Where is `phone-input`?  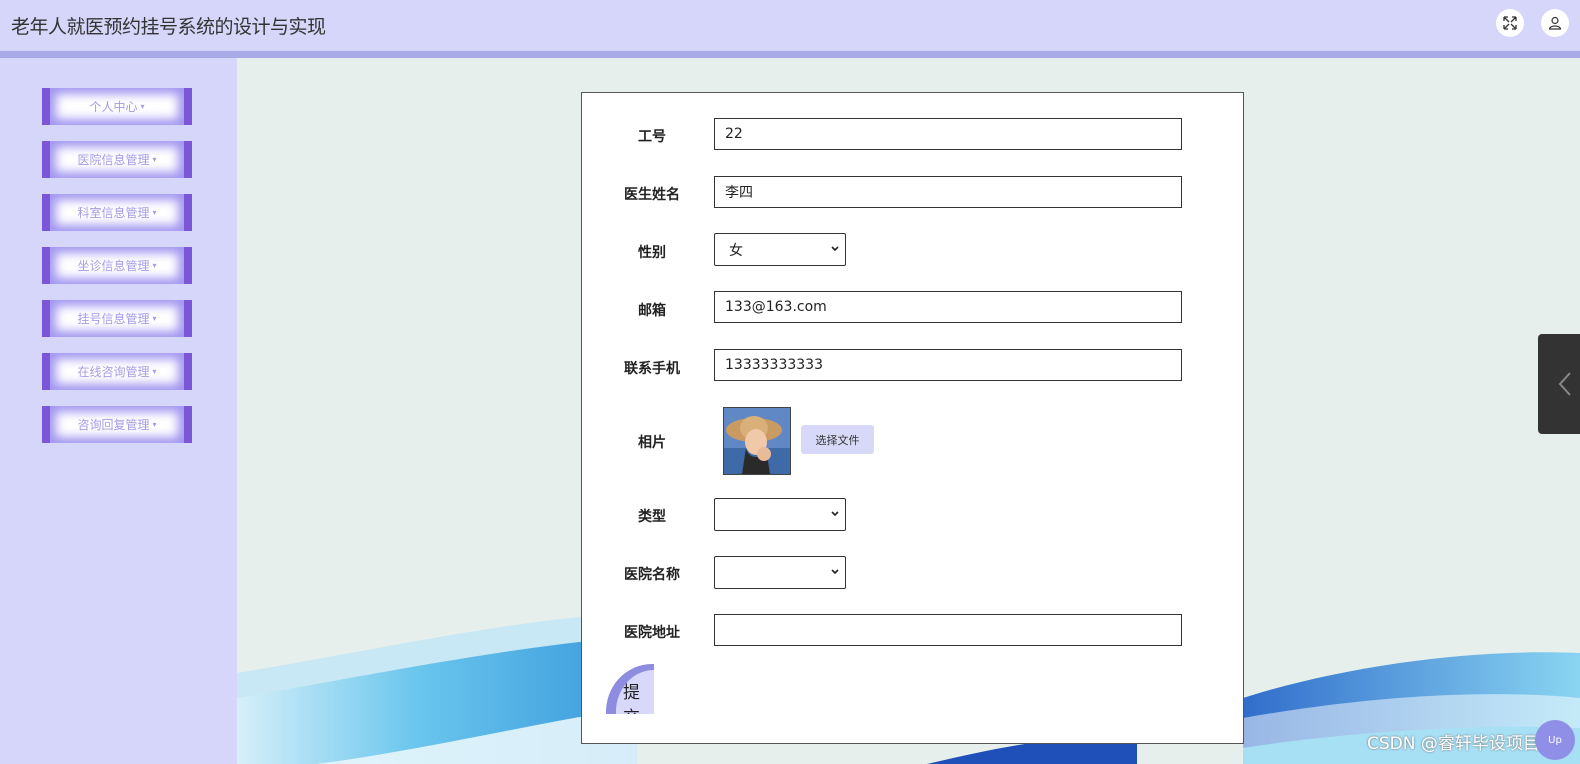 phone-input is located at coordinates (948, 365).